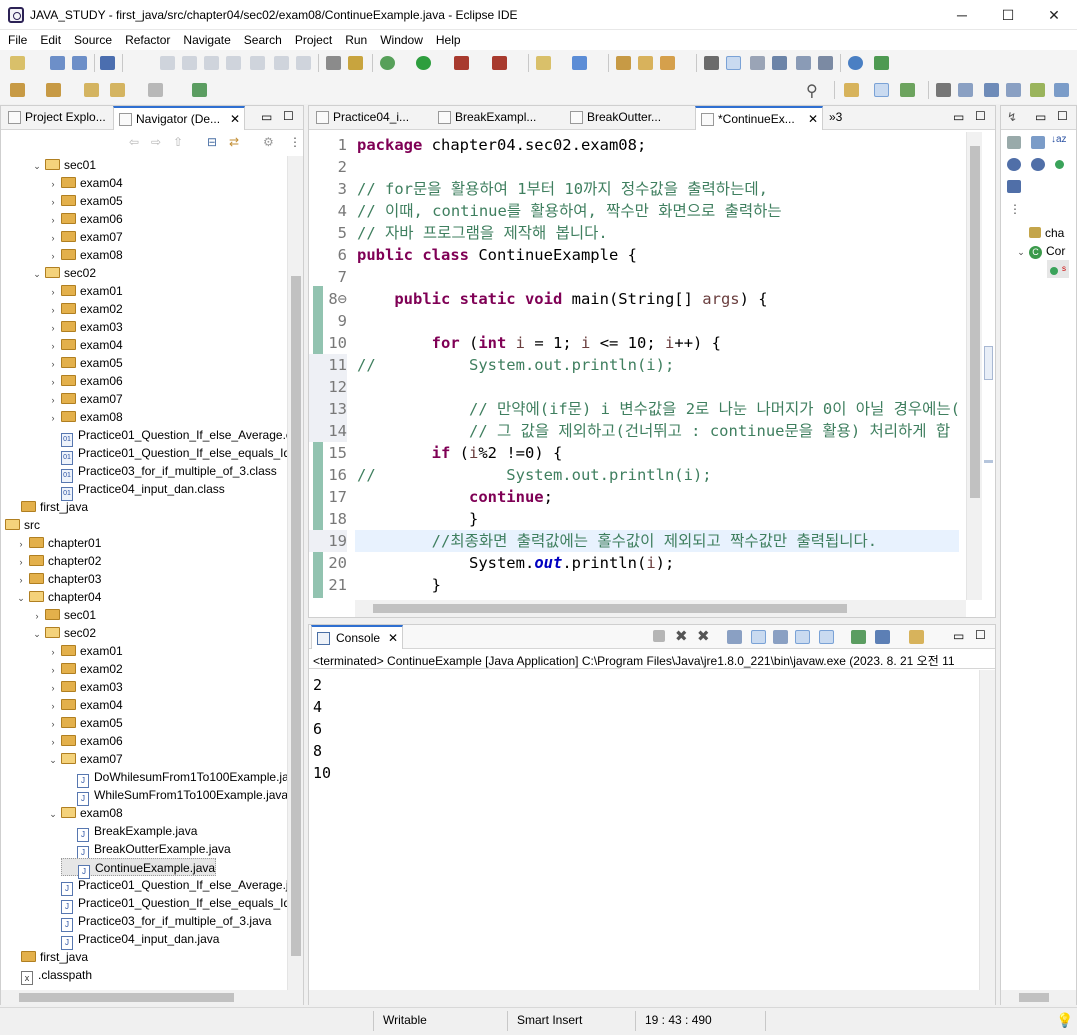 Image resolution: width=1077 pixels, height=1035 pixels. What do you see at coordinates (199, 90) in the screenshot?
I see `pin-editor-icon` at bounding box center [199, 90].